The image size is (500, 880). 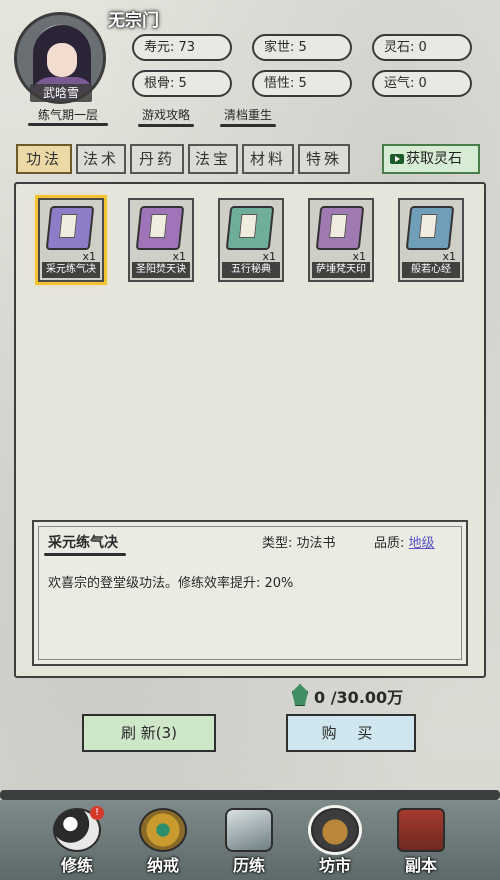 I want to click on stat-label: 运气:, so click(x=399, y=83).